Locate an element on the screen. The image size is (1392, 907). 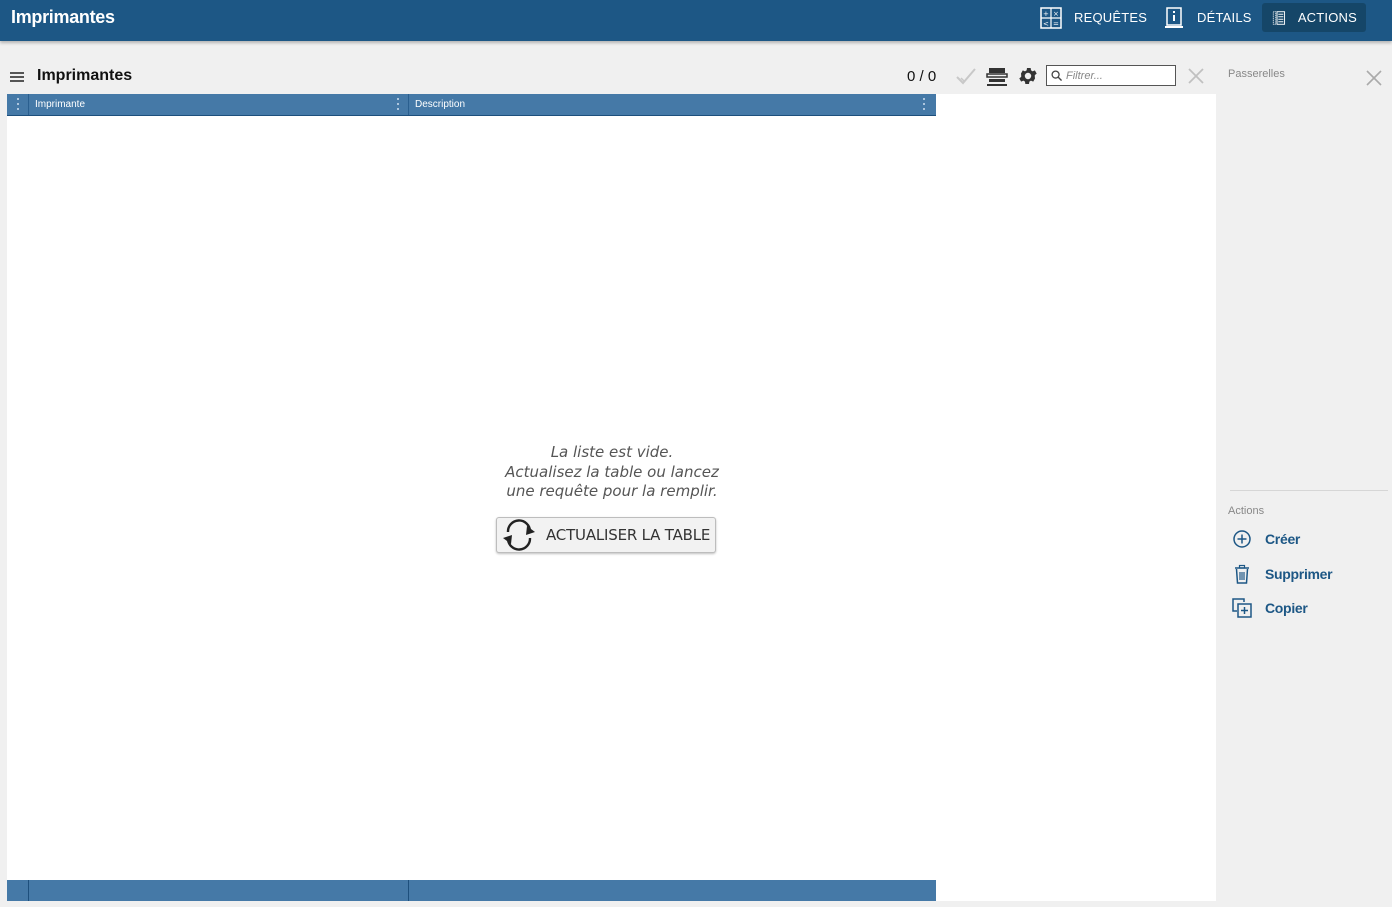
refresh-icon is located at coordinates (519, 535).